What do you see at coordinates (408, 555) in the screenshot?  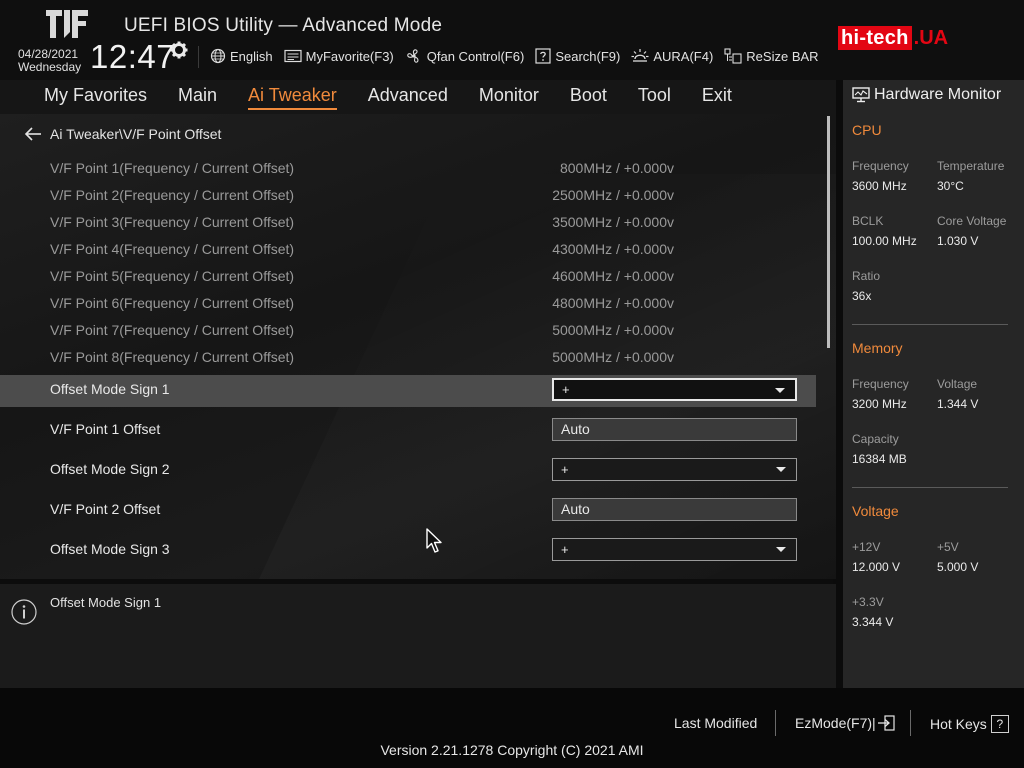 I see `option-row-offset-sign-3: Offset Mode Sign 3 +` at bounding box center [408, 555].